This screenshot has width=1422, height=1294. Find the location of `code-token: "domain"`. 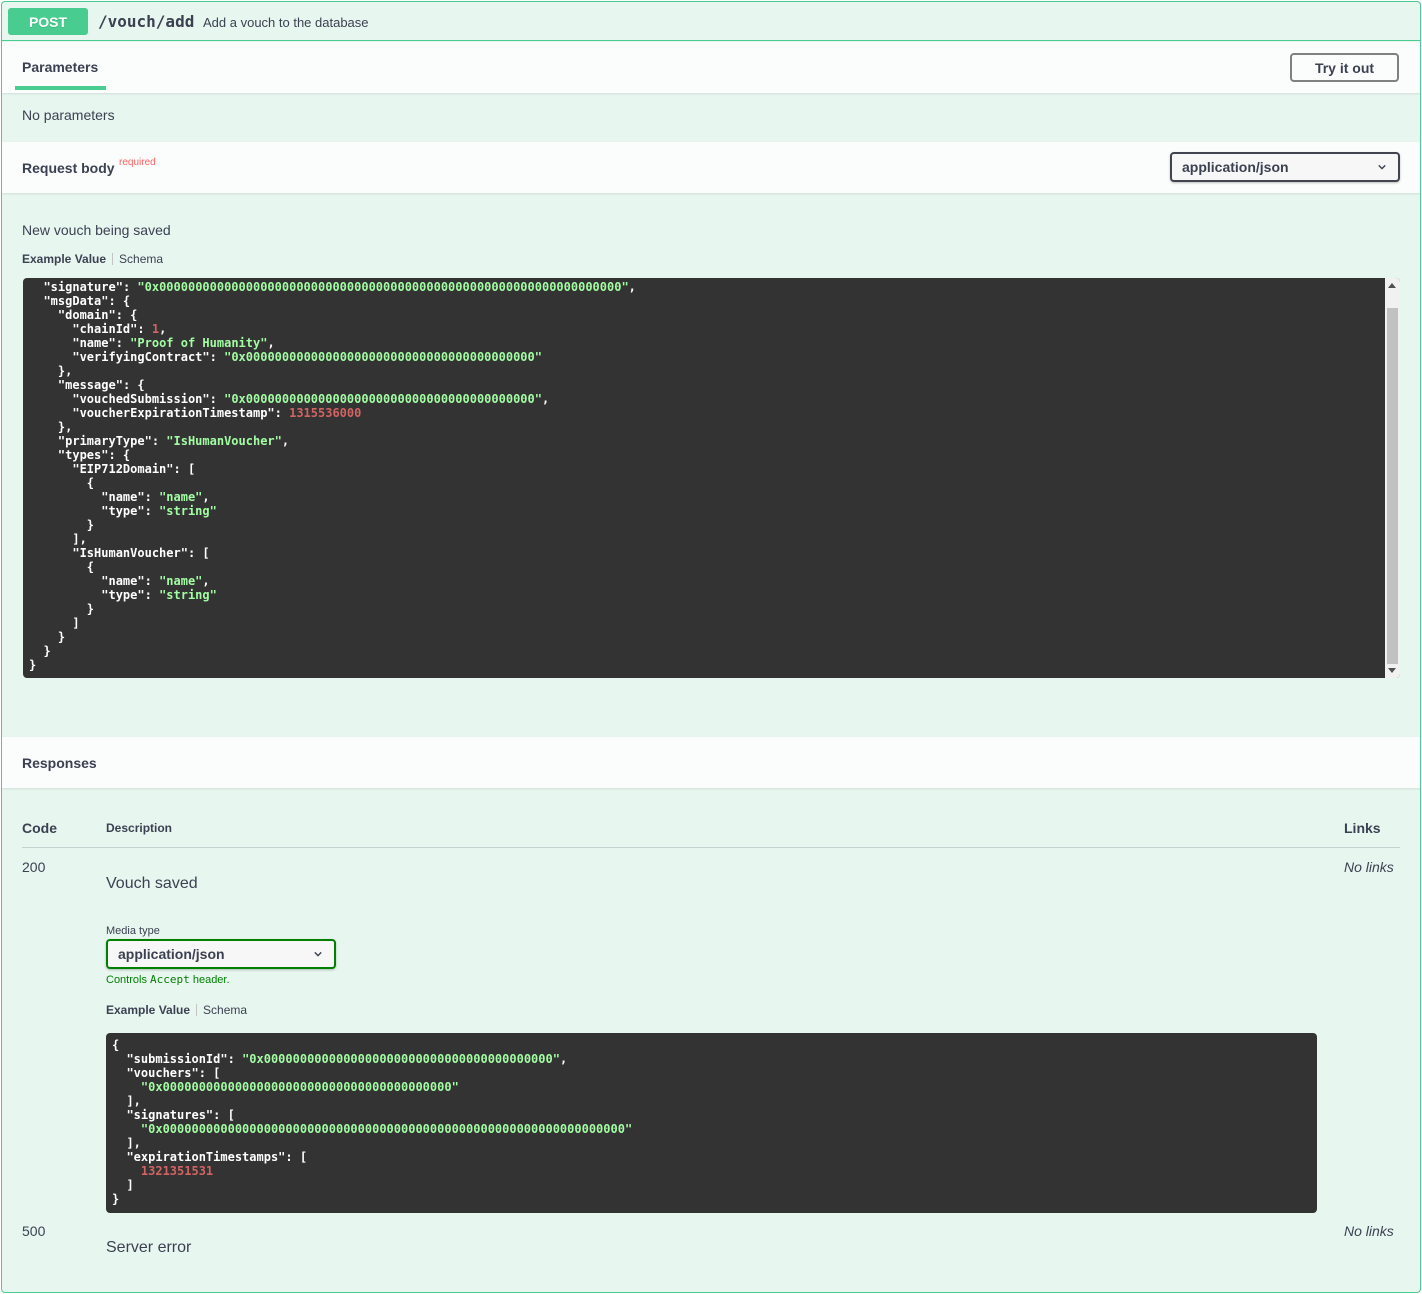

code-token: "domain" is located at coordinates (86, 315).